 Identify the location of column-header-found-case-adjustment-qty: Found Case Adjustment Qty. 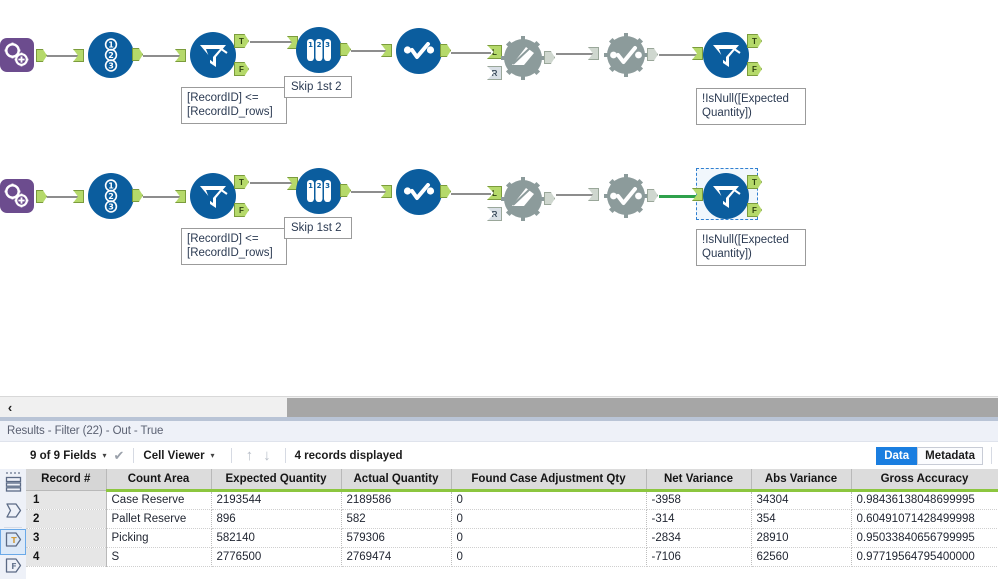
(549, 480).